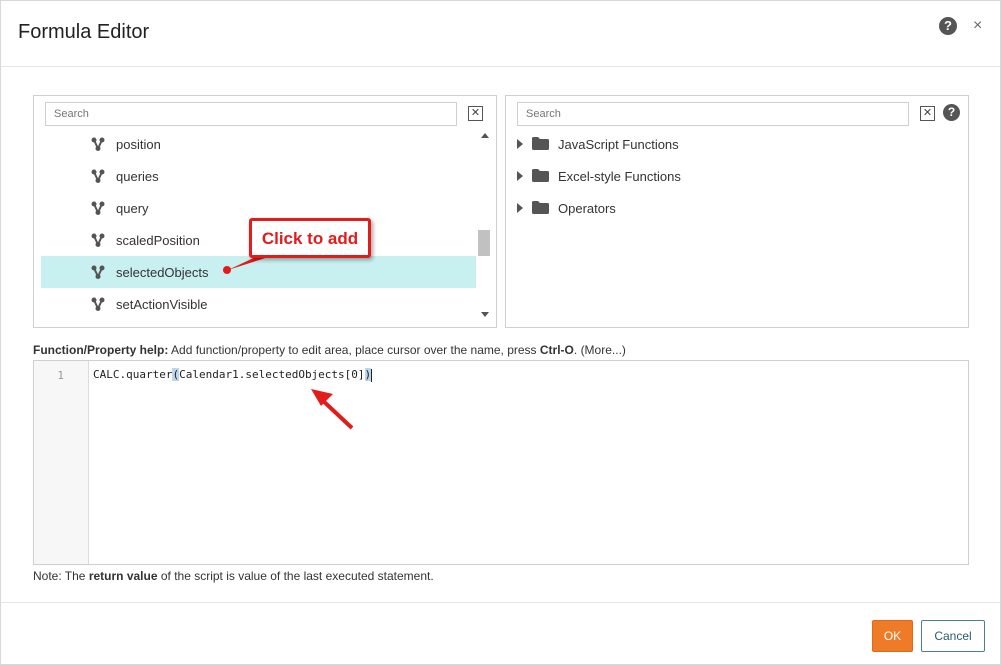 The width and height of the screenshot is (1001, 665). I want to click on dialog-footer: OK Cancel, so click(500, 633).